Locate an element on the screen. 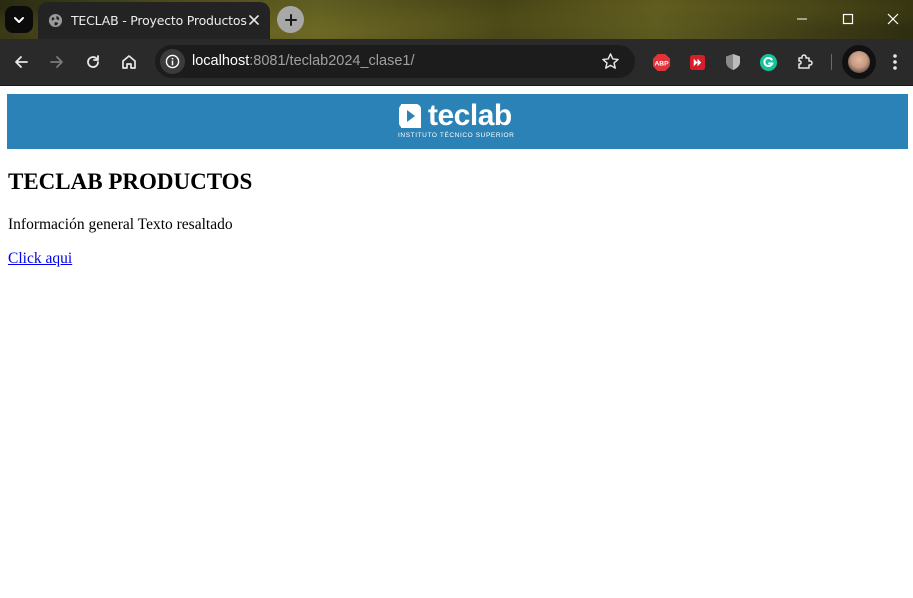 The height and width of the screenshot is (598, 913). grammarly-icon is located at coordinates (768, 62).